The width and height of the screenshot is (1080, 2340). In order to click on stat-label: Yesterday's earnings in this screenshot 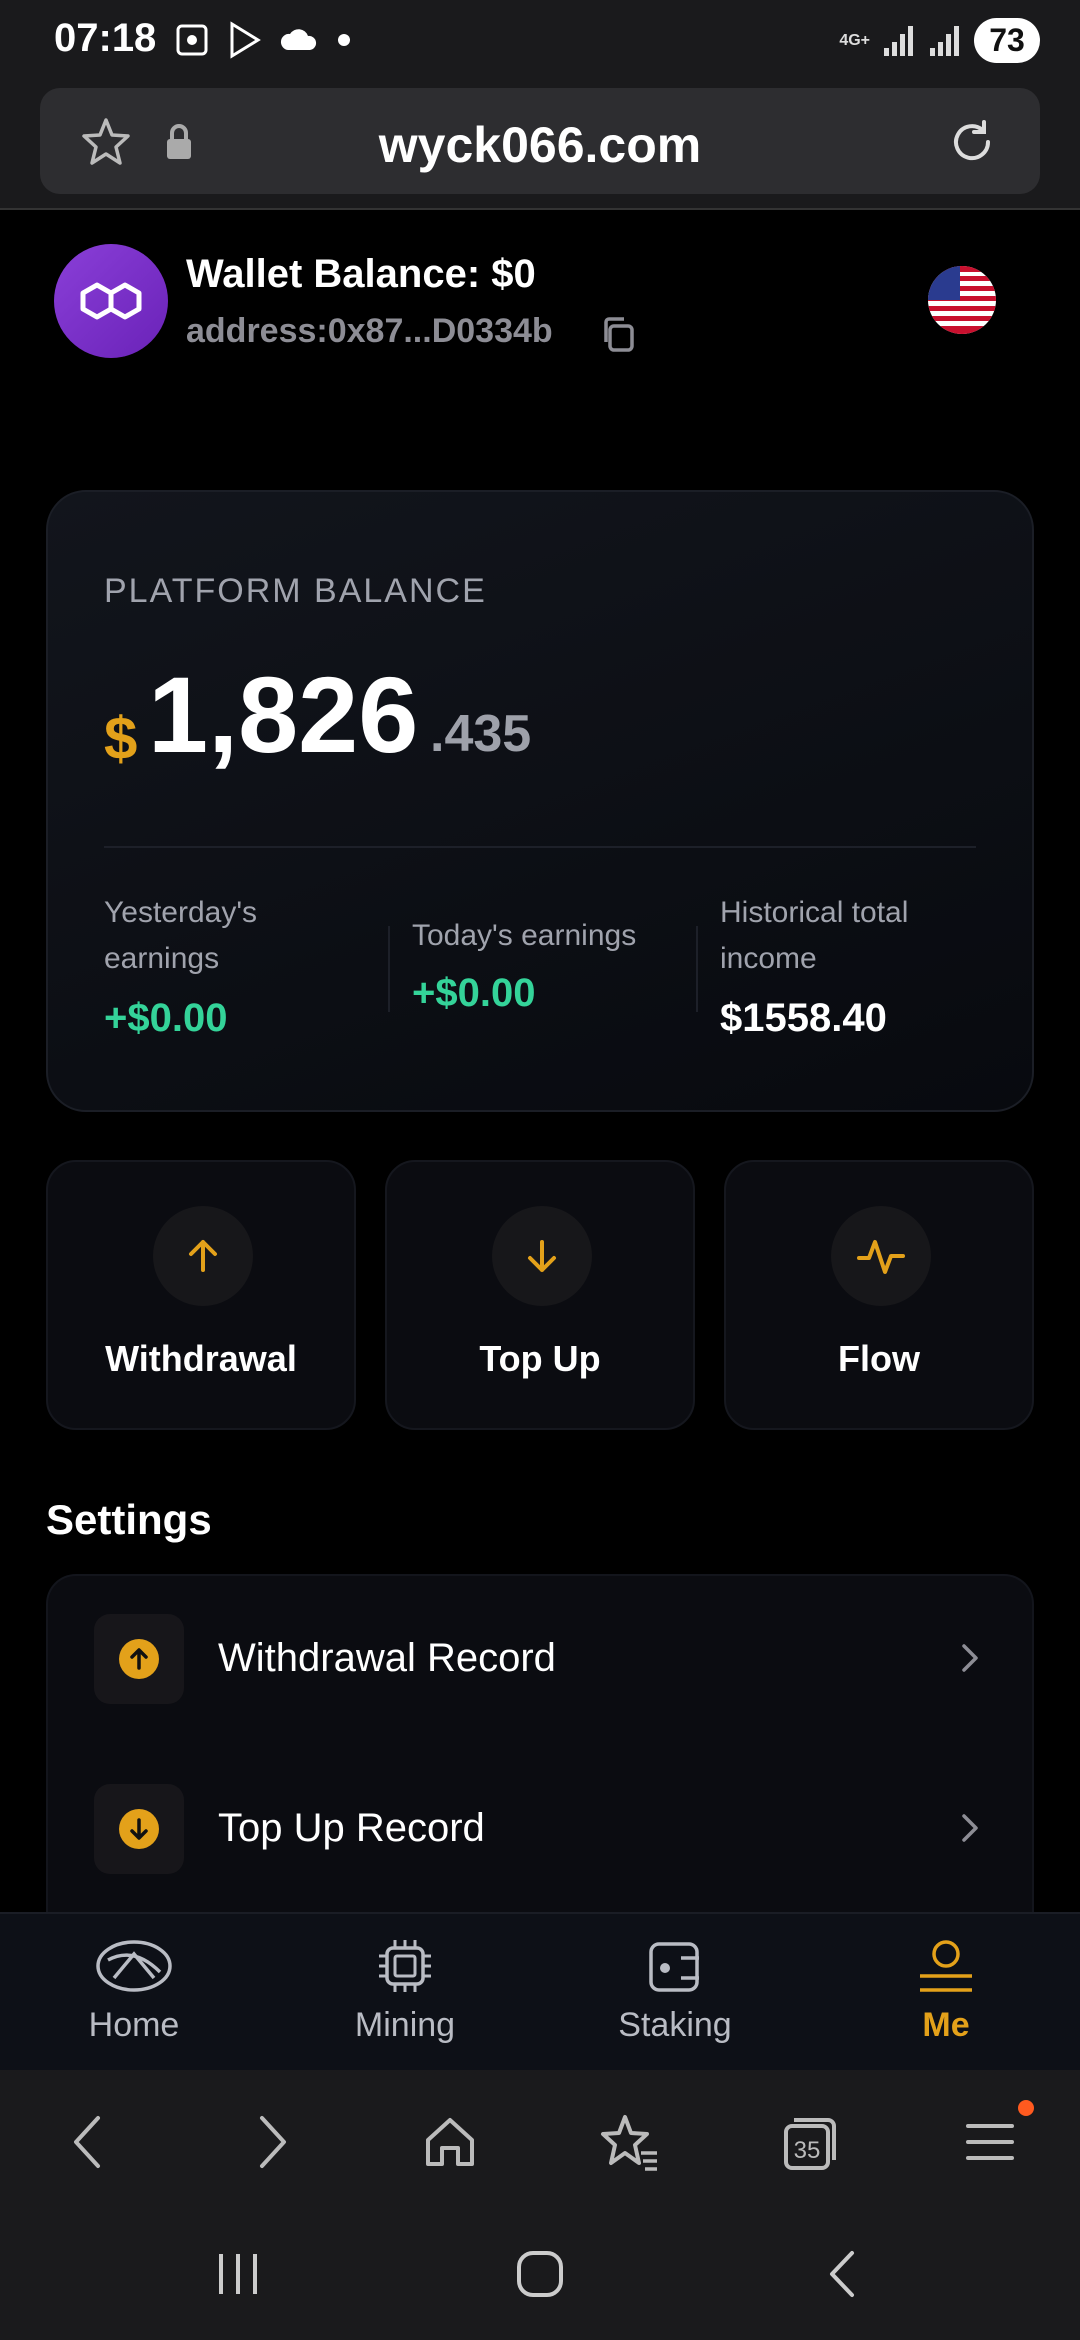, I will do `click(181, 935)`.